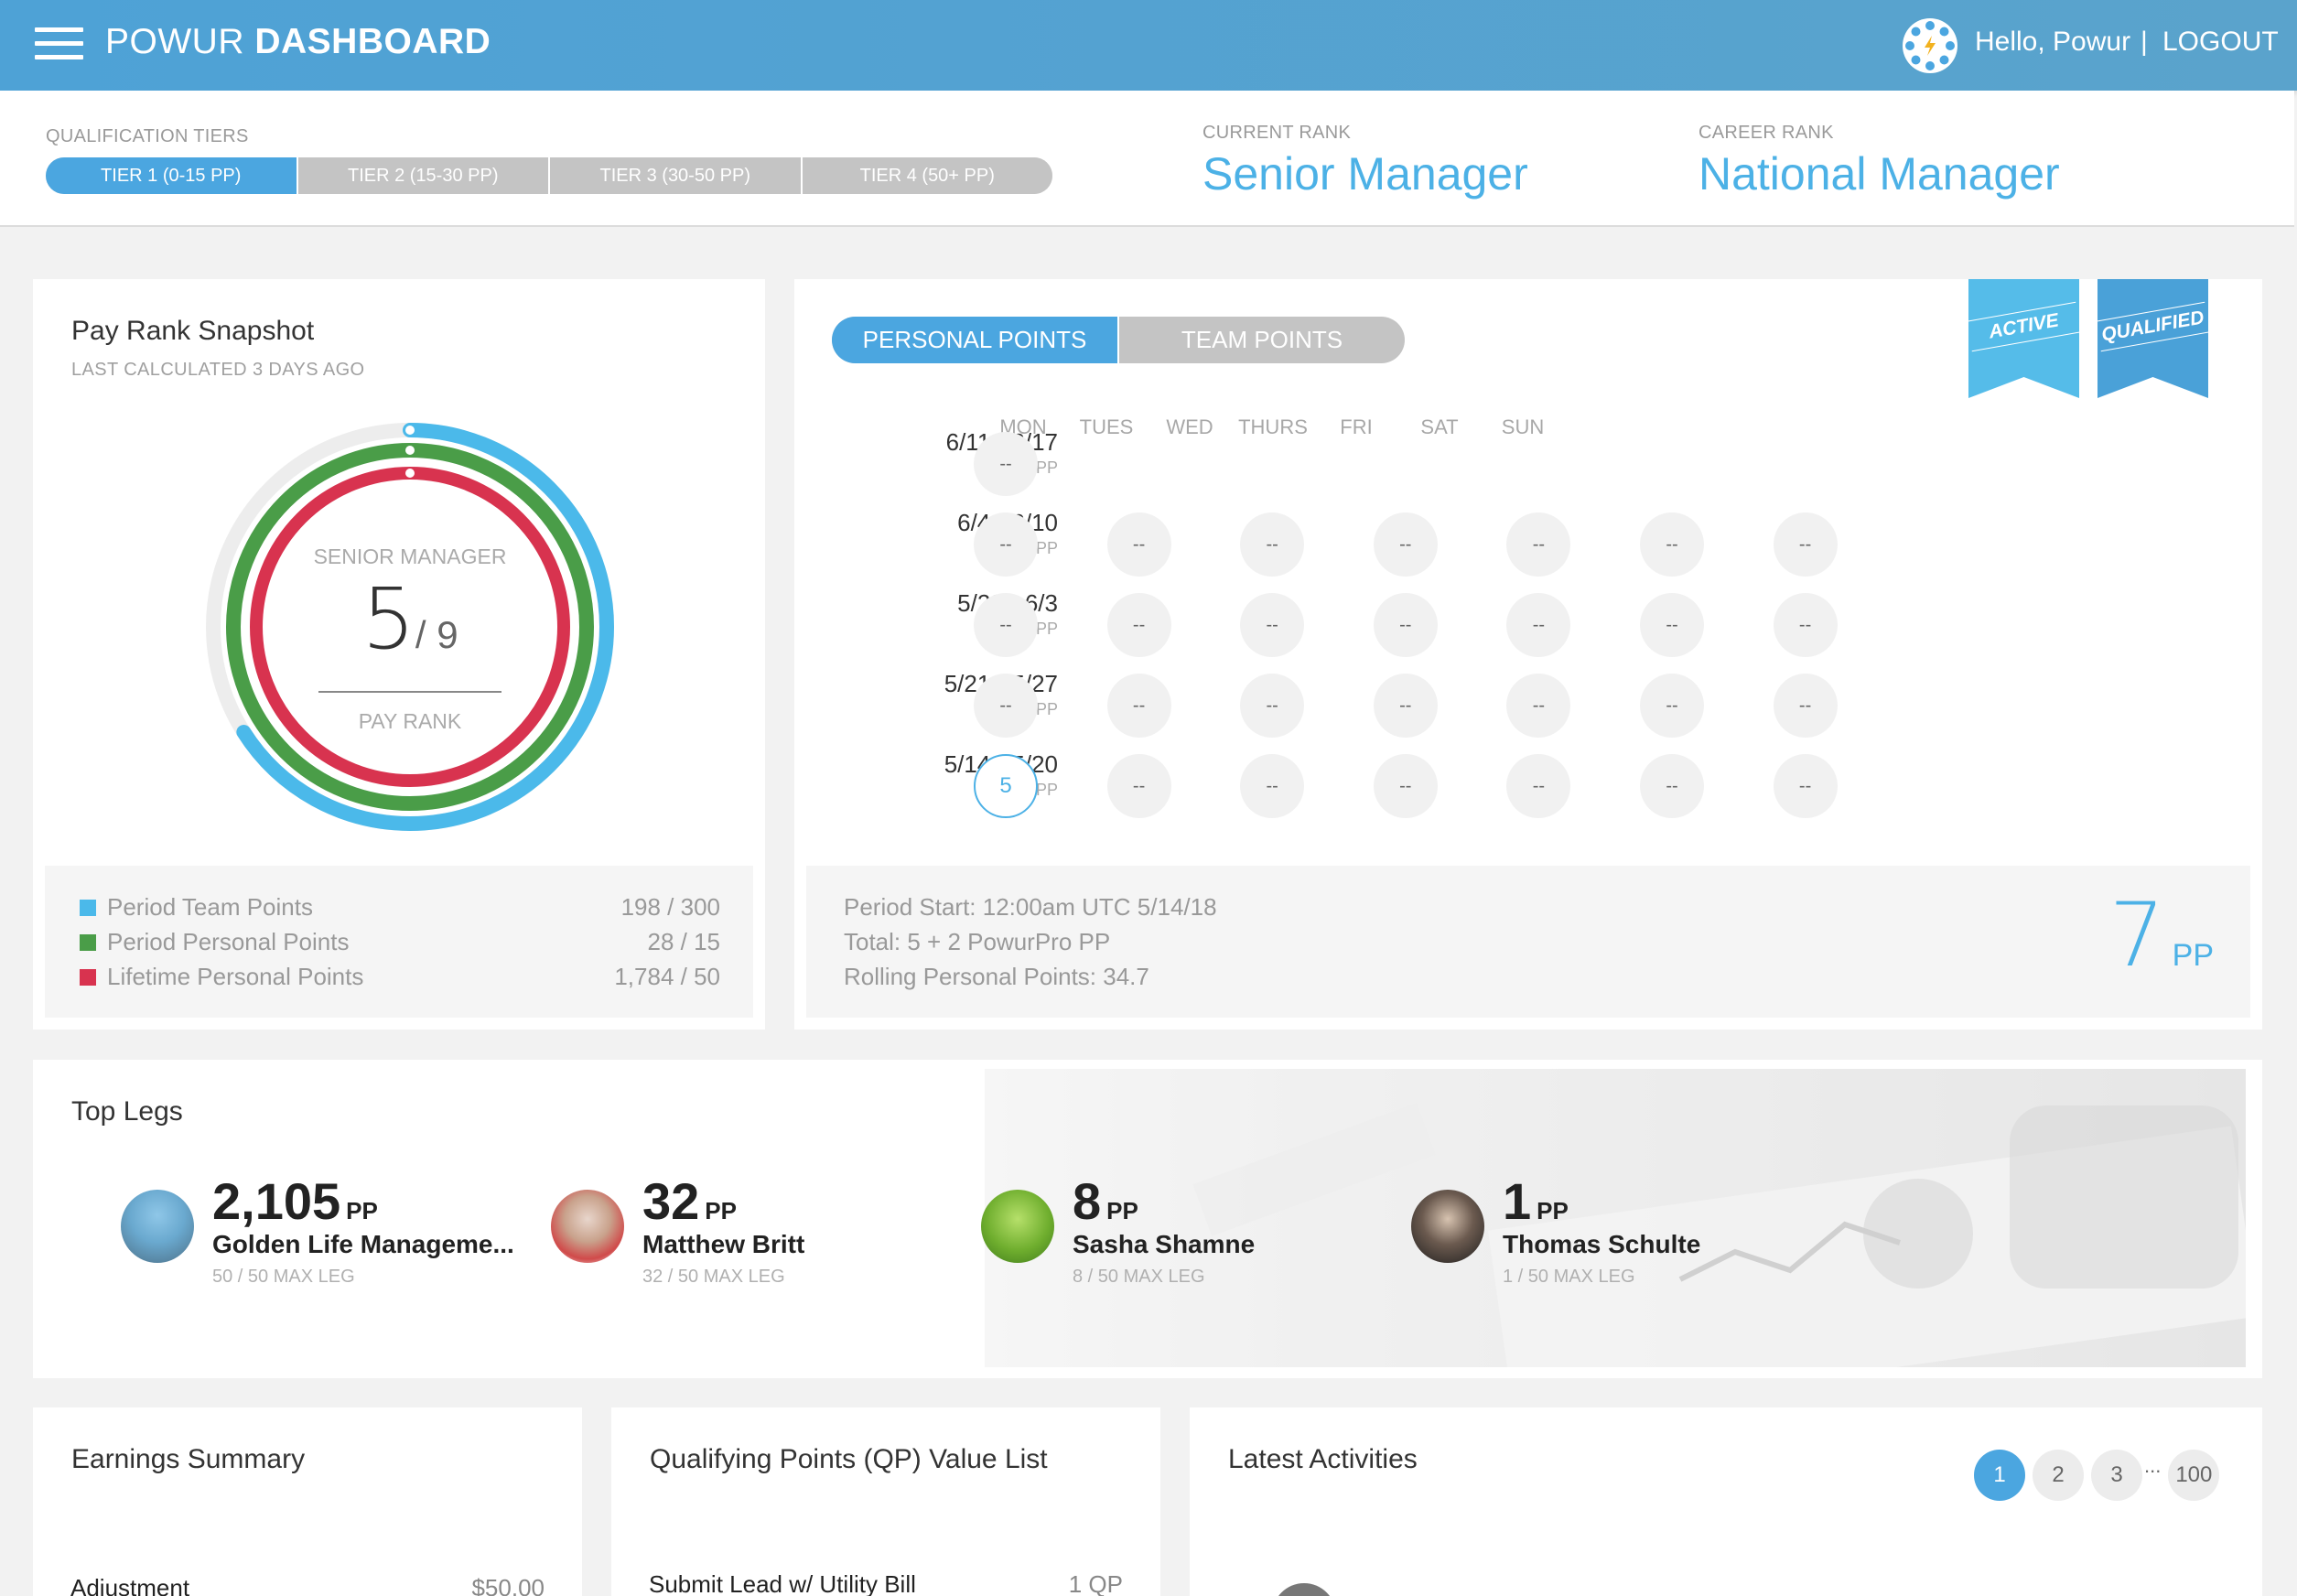  What do you see at coordinates (59, 43) in the screenshot?
I see `hamburger-menu-icon` at bounding box center [59, 43].